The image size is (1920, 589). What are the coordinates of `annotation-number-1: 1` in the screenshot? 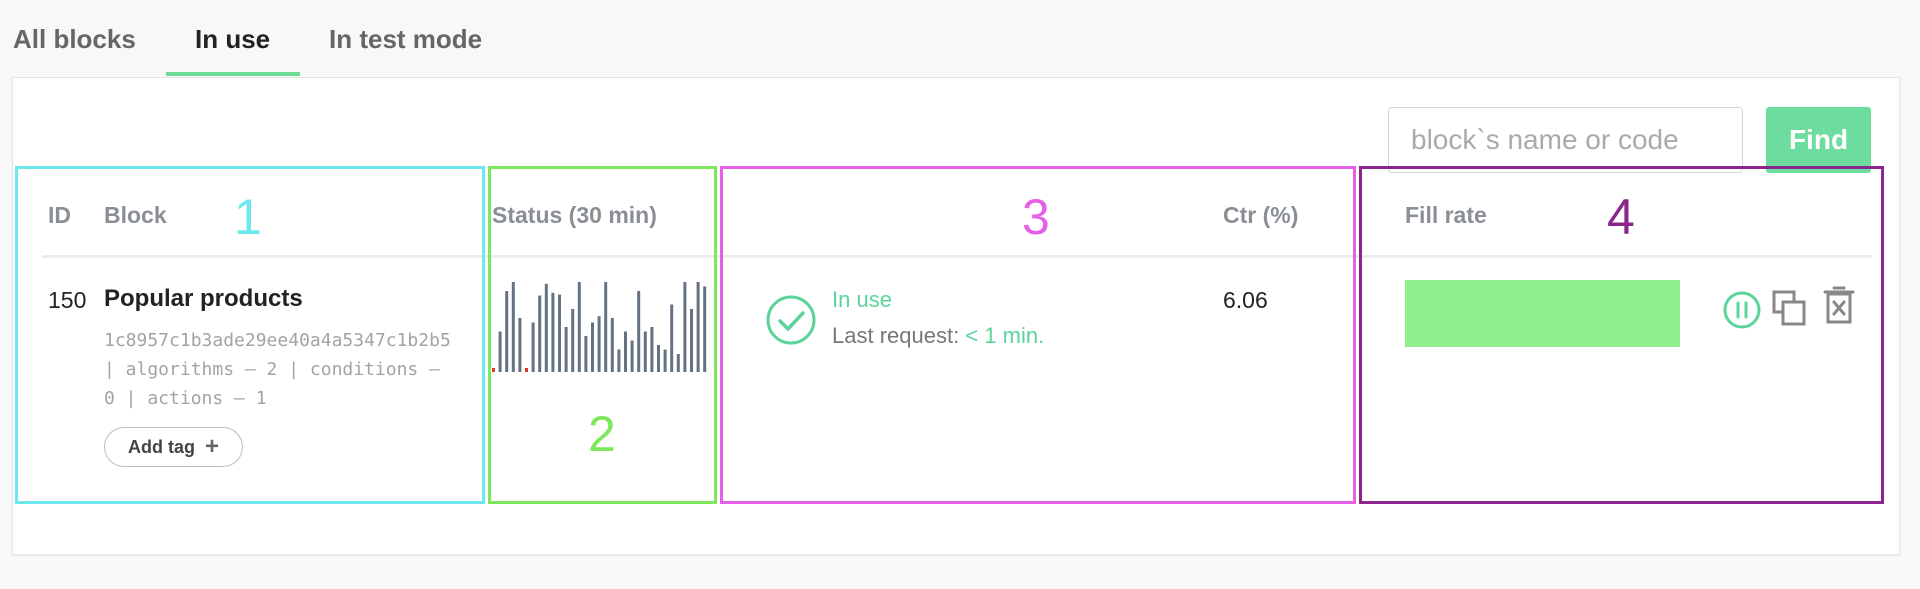 It's located at (248, 217).